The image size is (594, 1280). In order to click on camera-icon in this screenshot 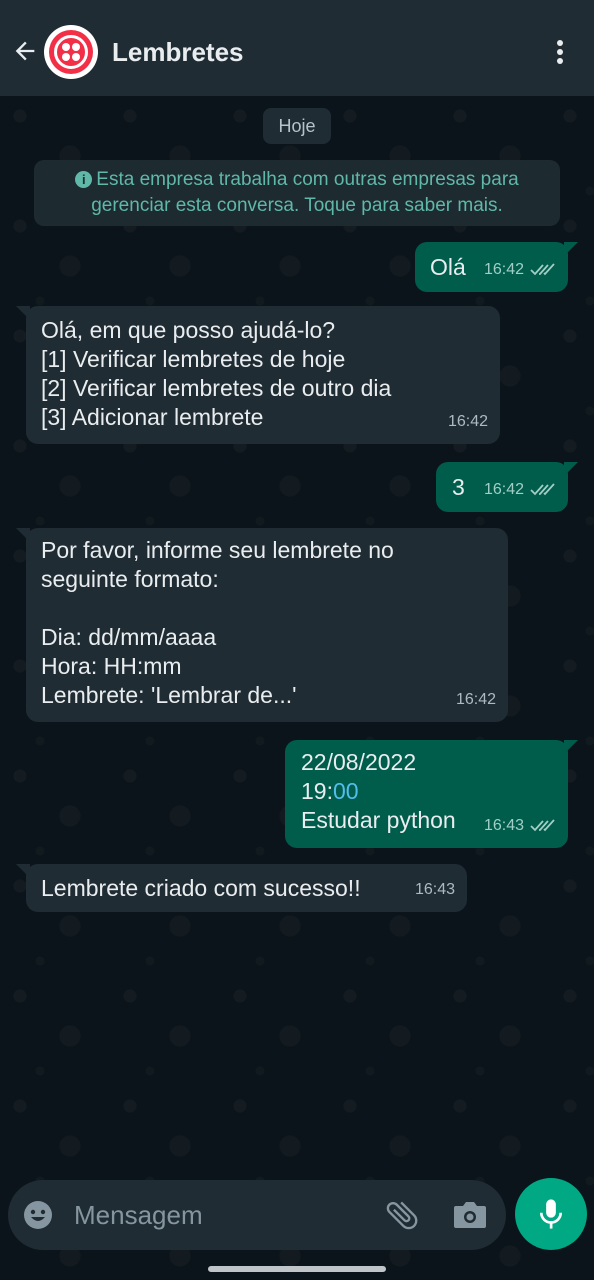, I will do `click(470, 1215)`.